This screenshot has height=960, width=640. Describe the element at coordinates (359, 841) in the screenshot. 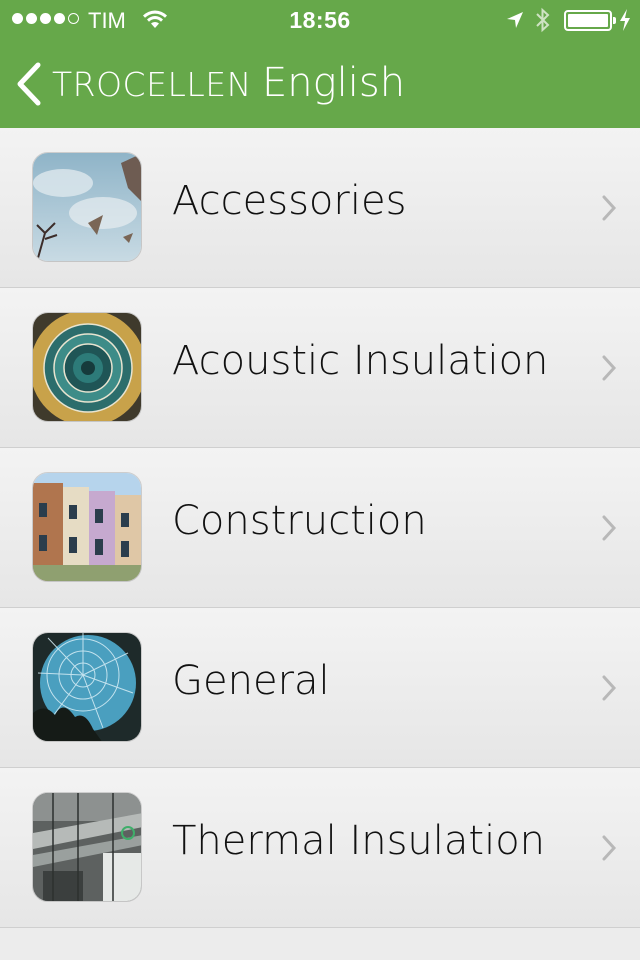

I see `list-item-label: Thermal Insulation` at that location.